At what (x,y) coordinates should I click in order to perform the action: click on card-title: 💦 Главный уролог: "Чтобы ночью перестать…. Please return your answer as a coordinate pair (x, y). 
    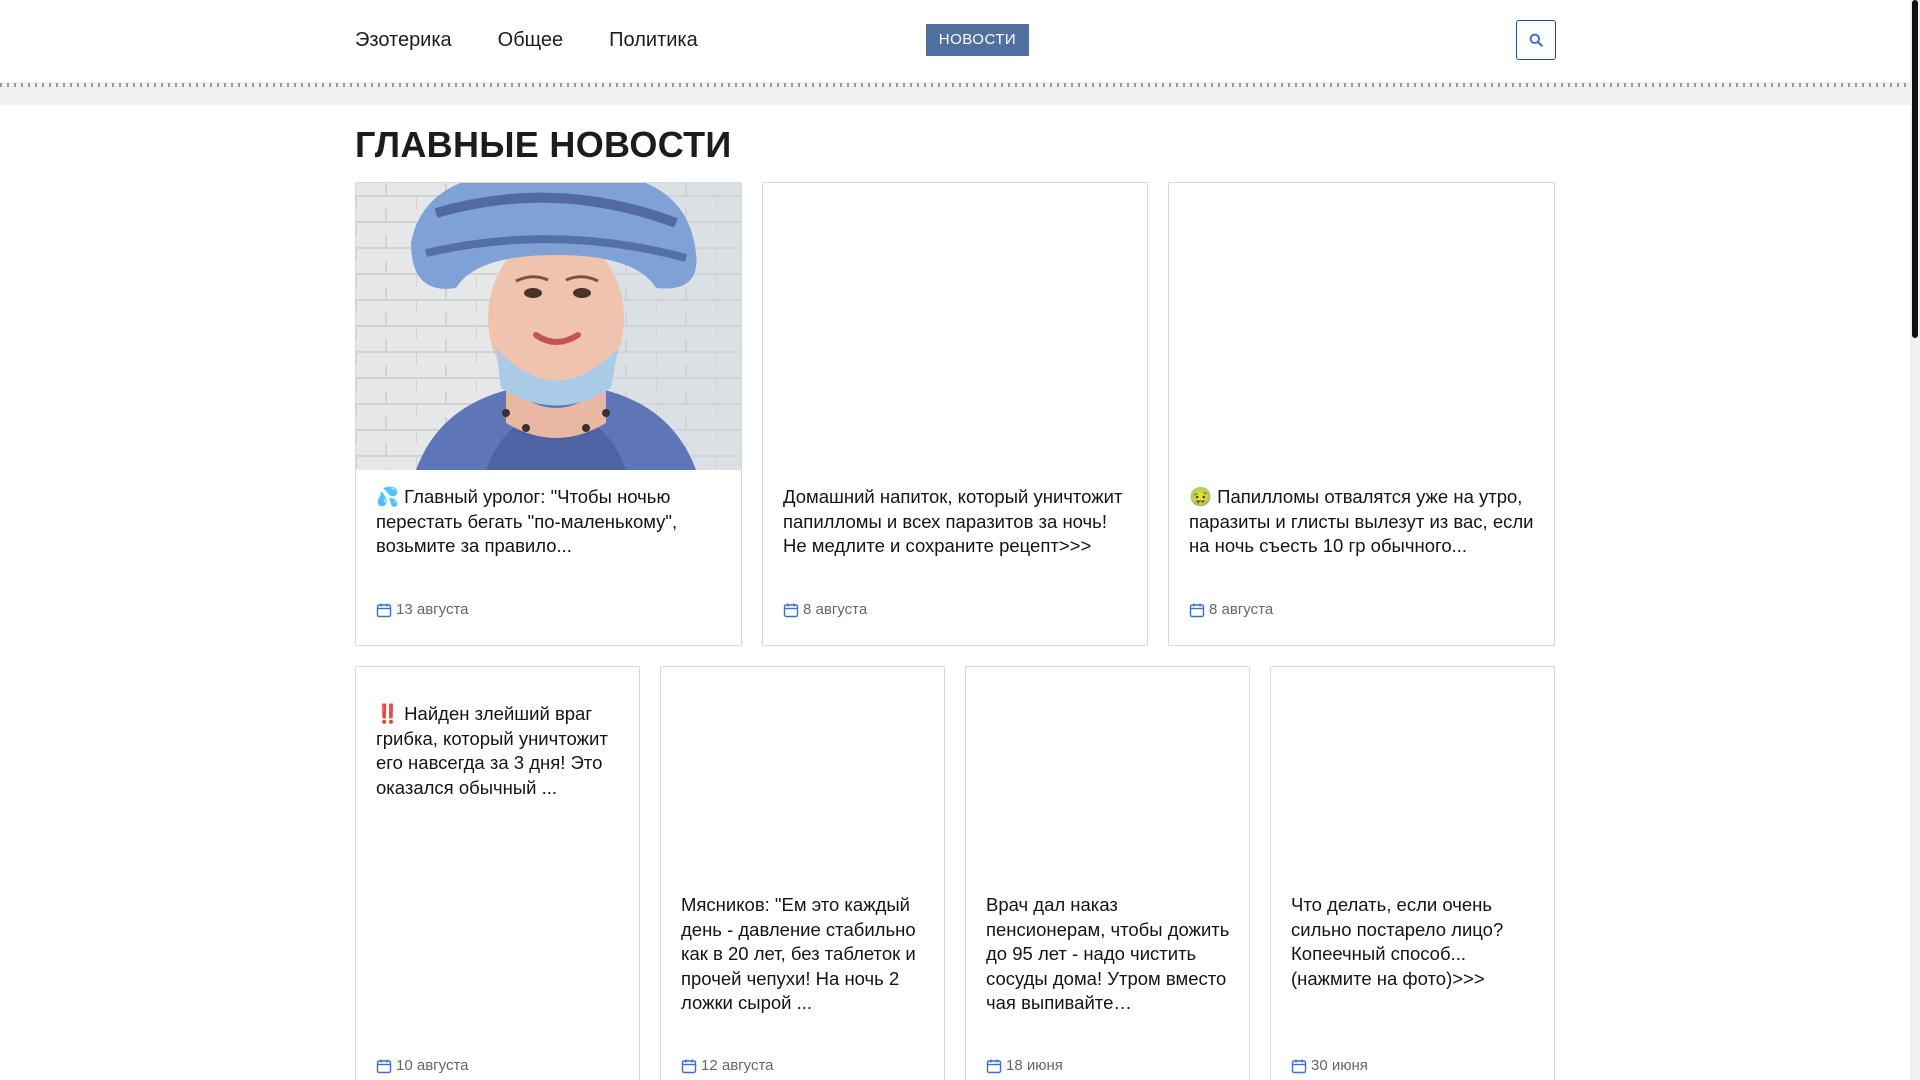
    Looking at the image, I should click on (549, 522).